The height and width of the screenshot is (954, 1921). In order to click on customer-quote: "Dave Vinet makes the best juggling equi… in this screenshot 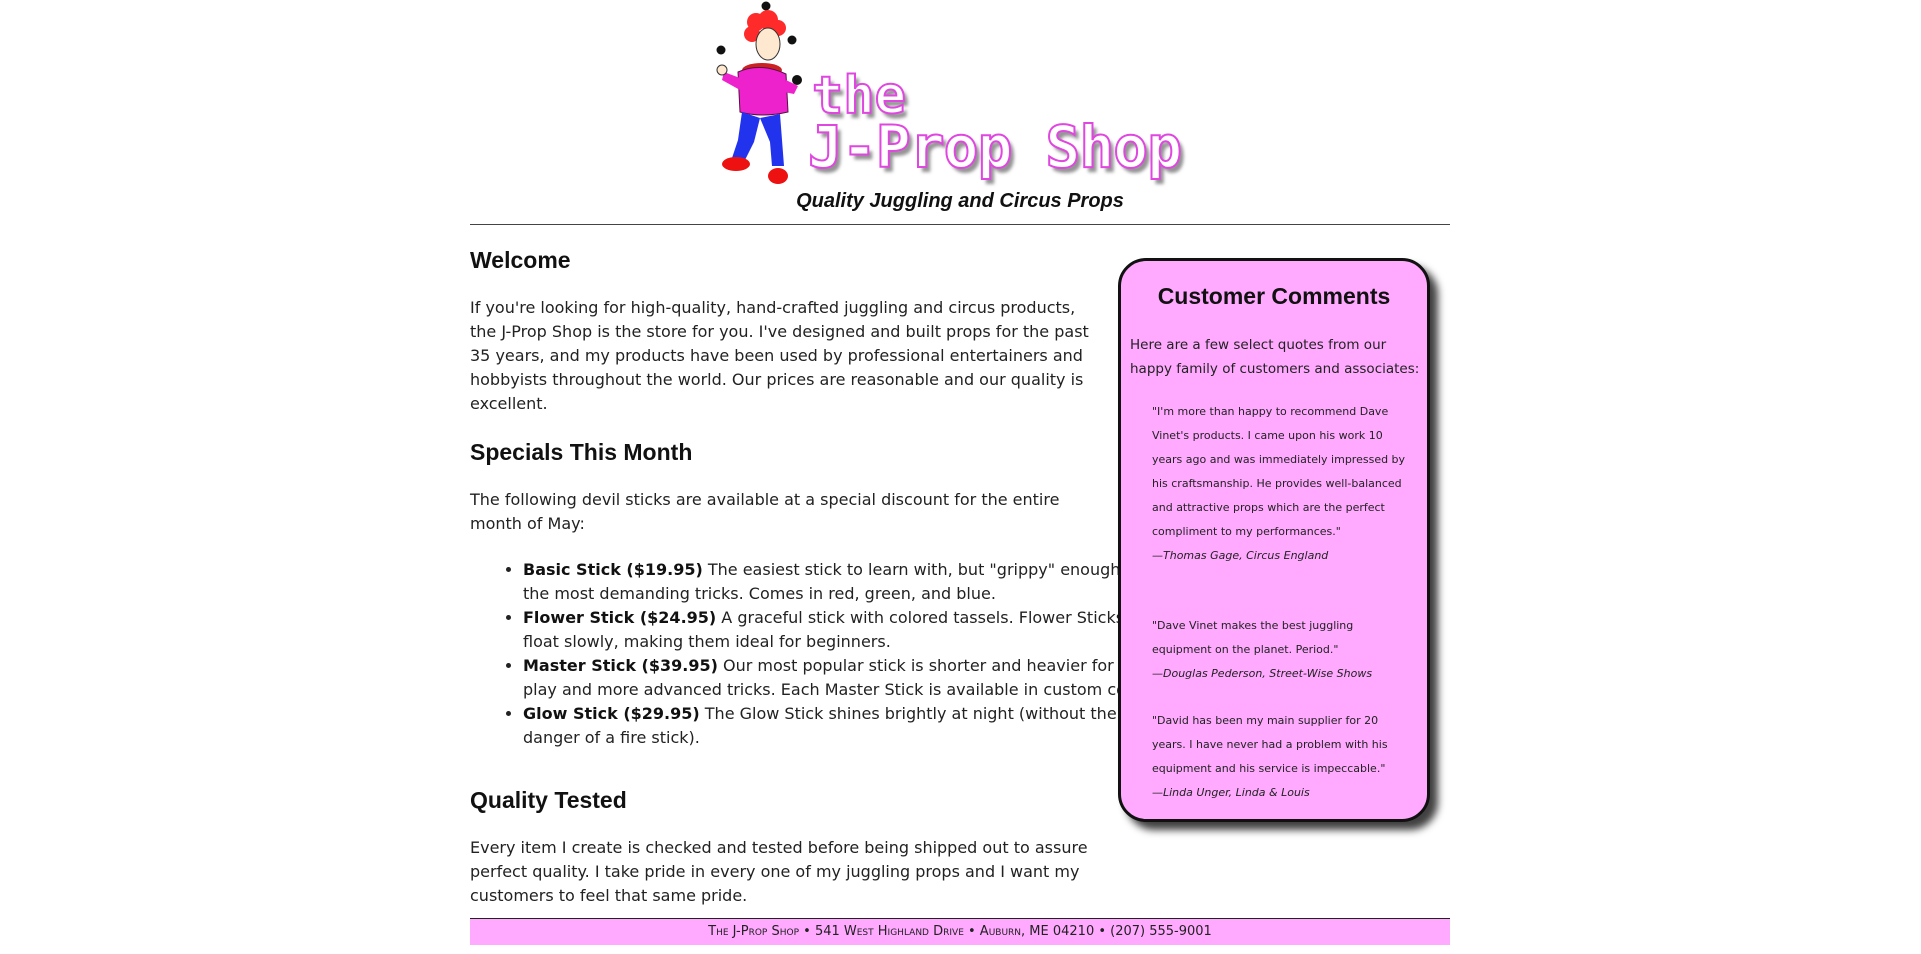, I will do `click(1282, 650)`.